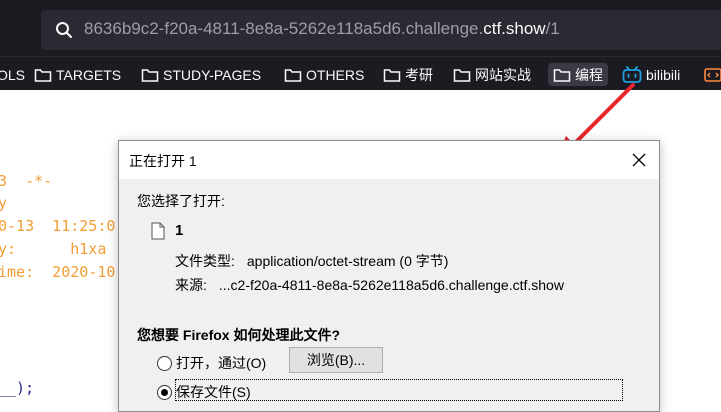  I want to click on bookmark-label: bilibili, so click(663, 74).